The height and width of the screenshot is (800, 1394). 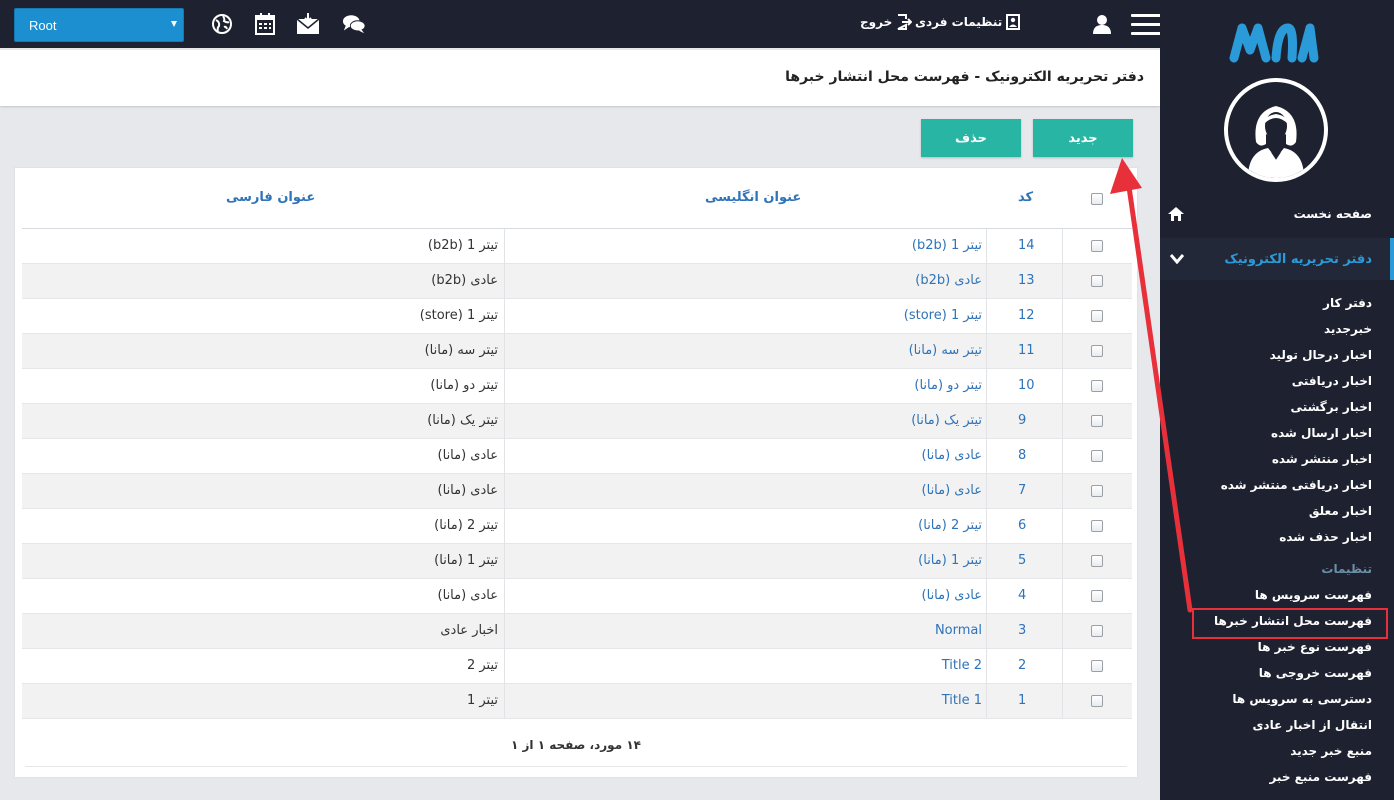 I want to click on sidebar-settings-item: انتقال از اخبار عادی, so click(x=1270, y=725).